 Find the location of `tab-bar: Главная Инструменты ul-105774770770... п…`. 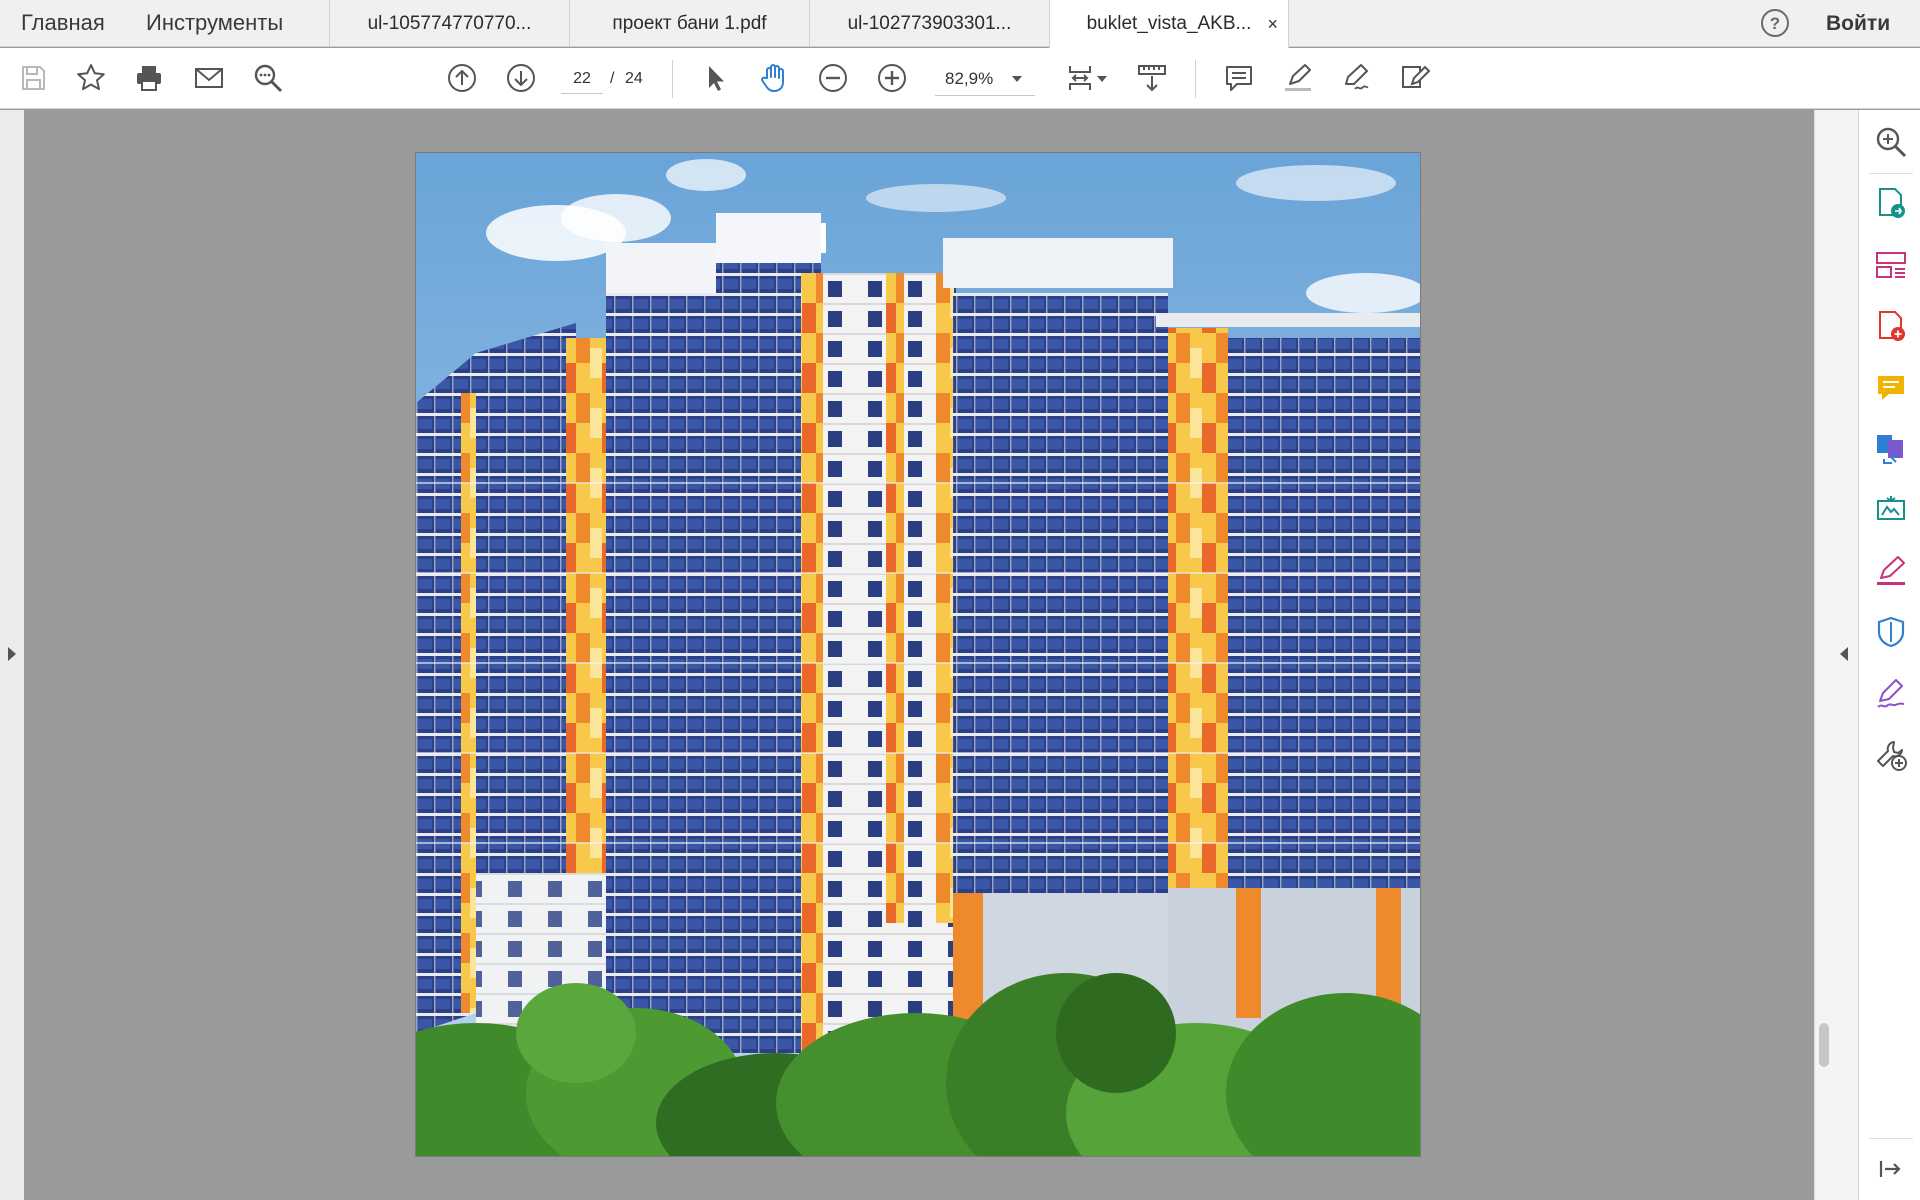

tab-bar: Главная Инструменты ul-105774770770... п… is located at coordinates (960, 24).